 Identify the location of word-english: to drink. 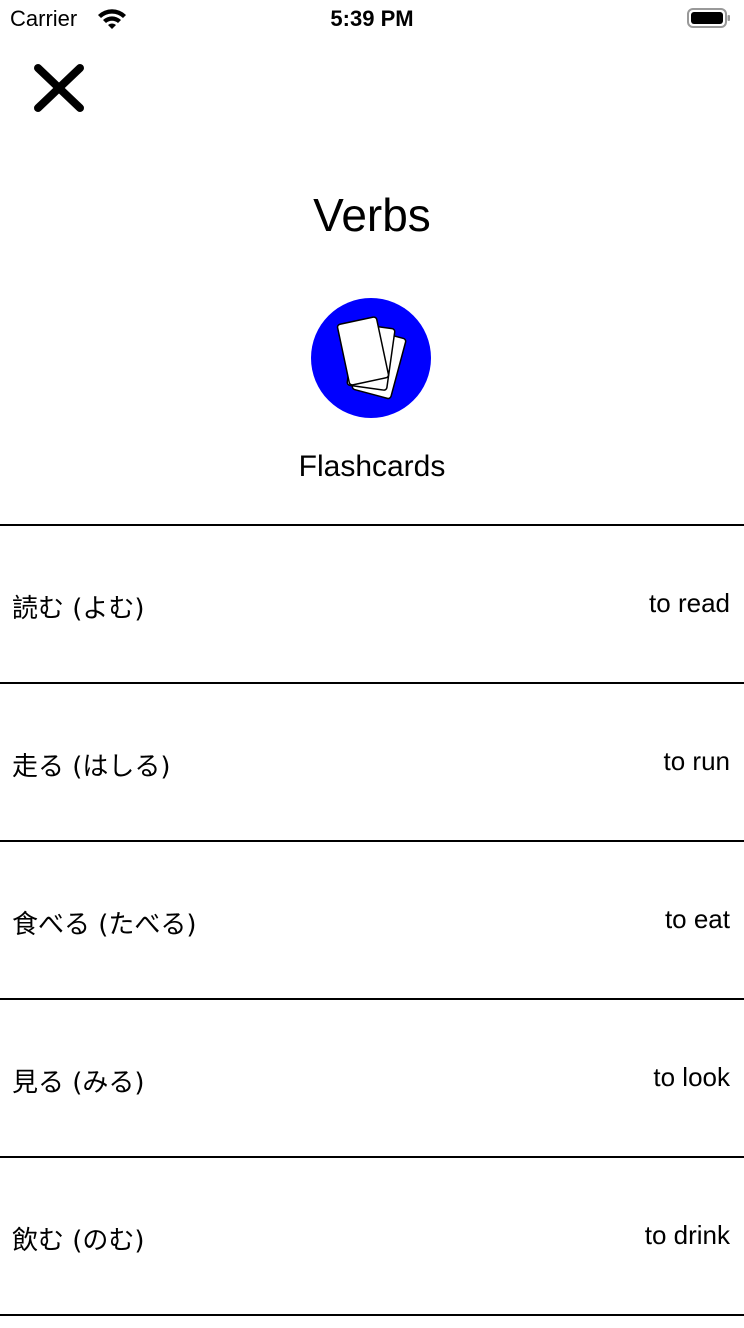
(687, 1235).